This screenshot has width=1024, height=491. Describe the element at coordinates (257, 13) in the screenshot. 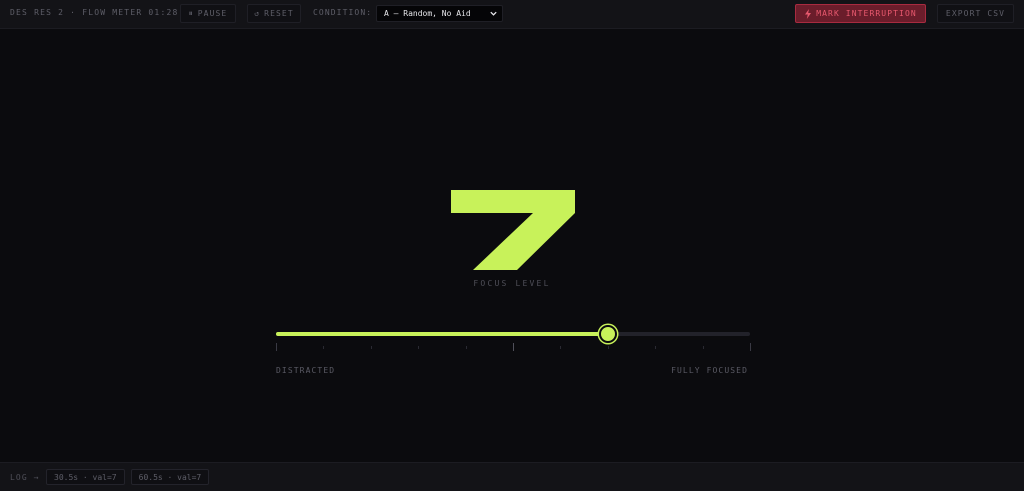

I see `reset-icon: ↺` at that location.